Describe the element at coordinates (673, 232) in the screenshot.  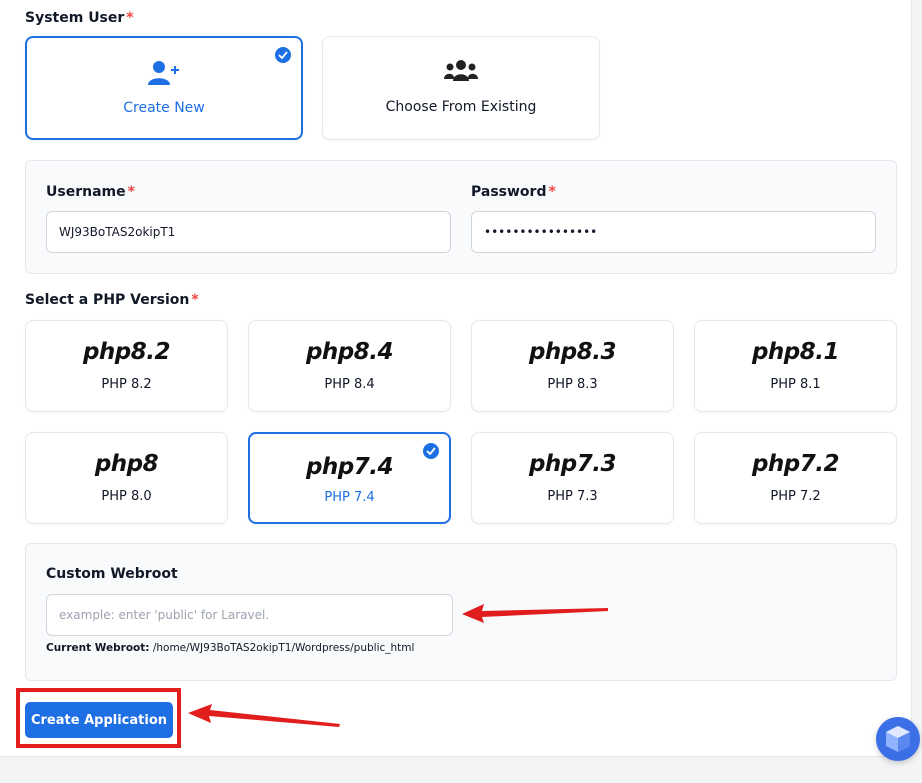
I see `password-input` at that location.